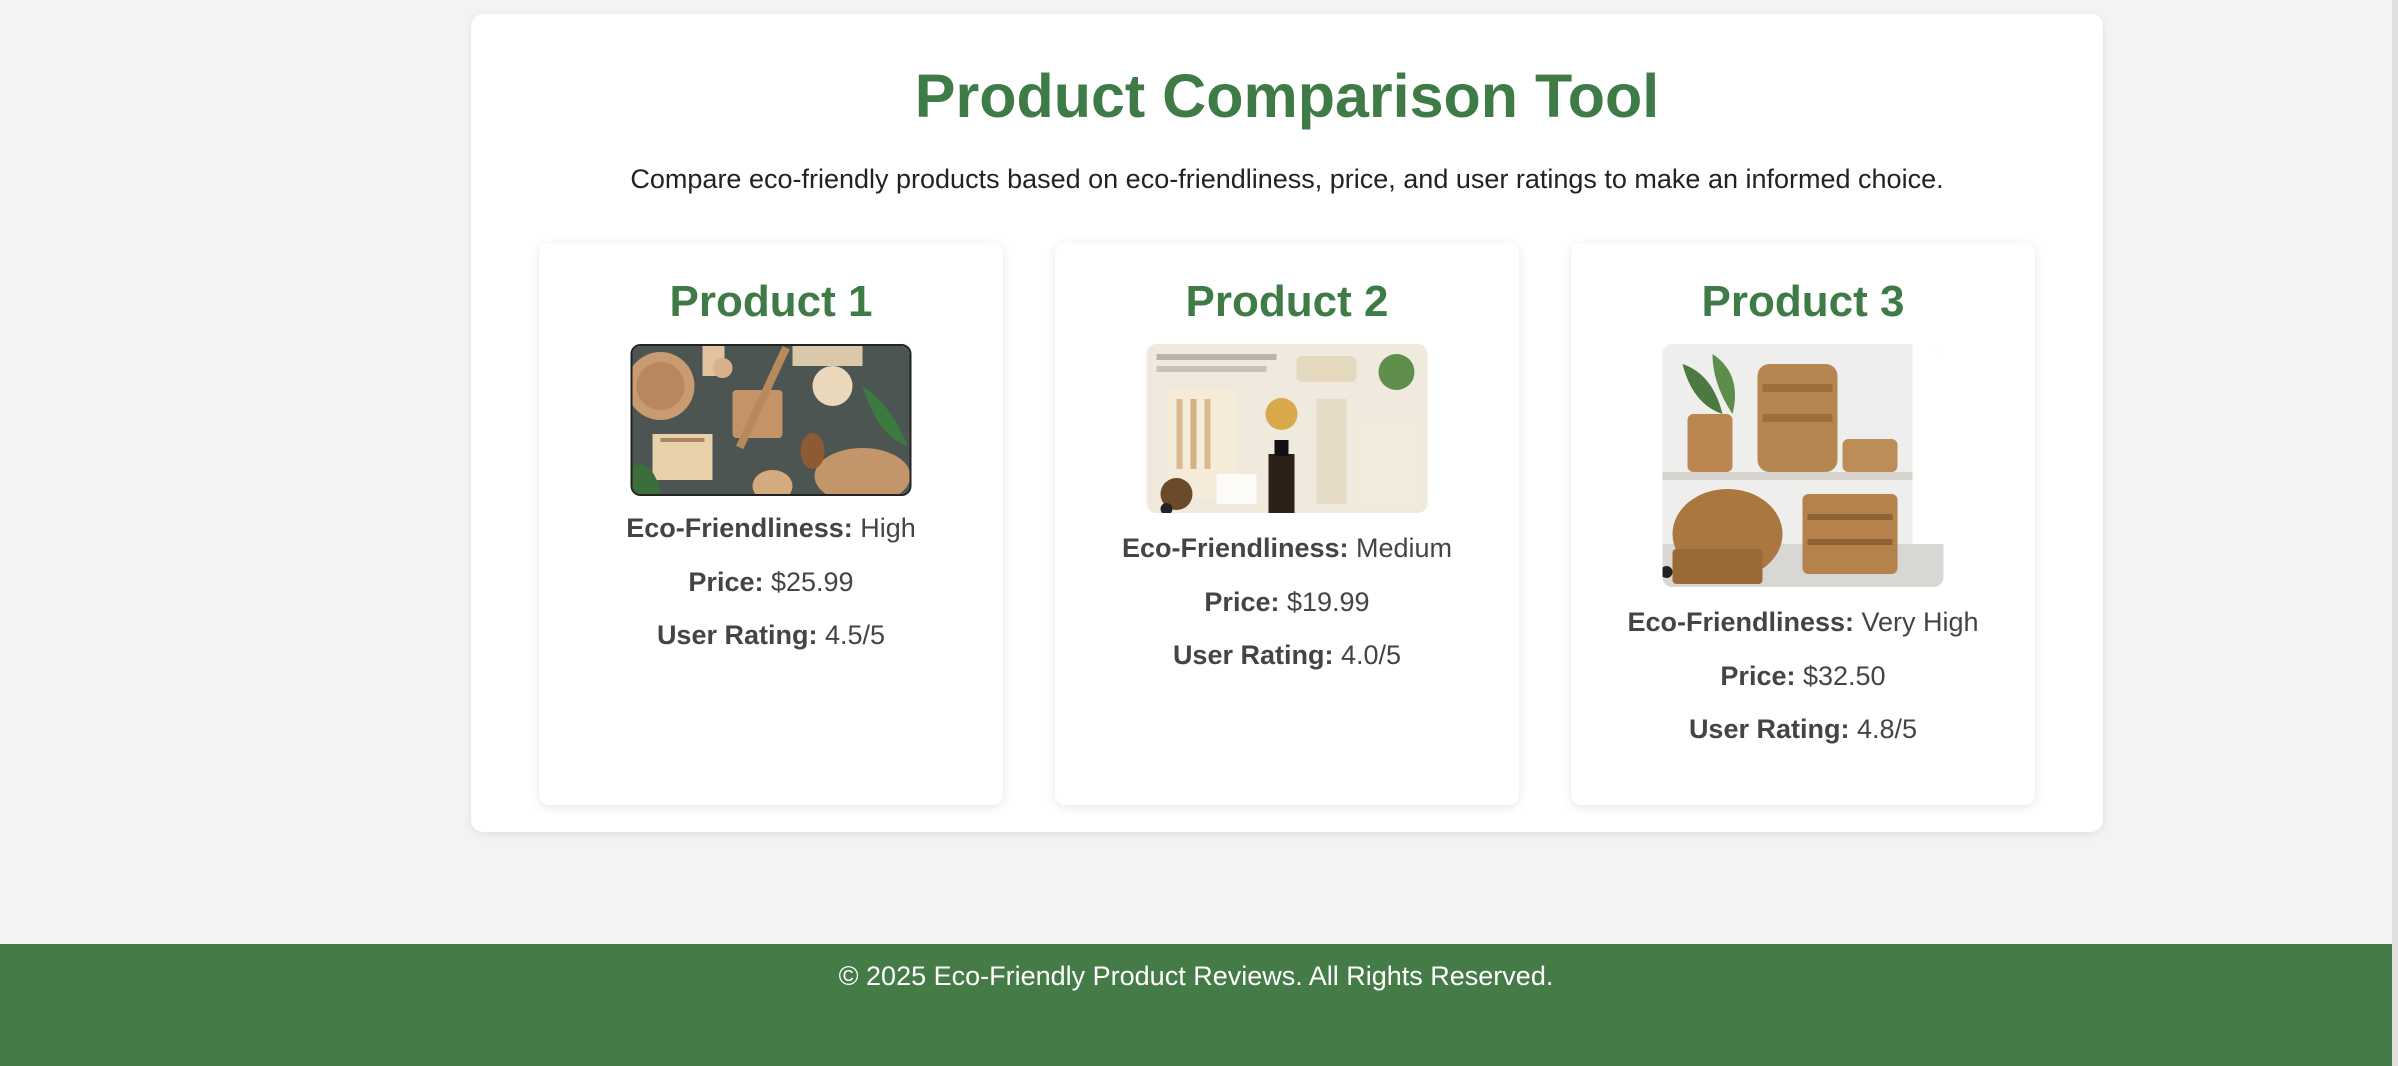 Image resolution: width=2398 pixels, height=1066 pixels. What do you see at coordinates (1371, 655) in the screenshot?
I see `rating-value: 4.0/5` at bounding box center [1371, 655].